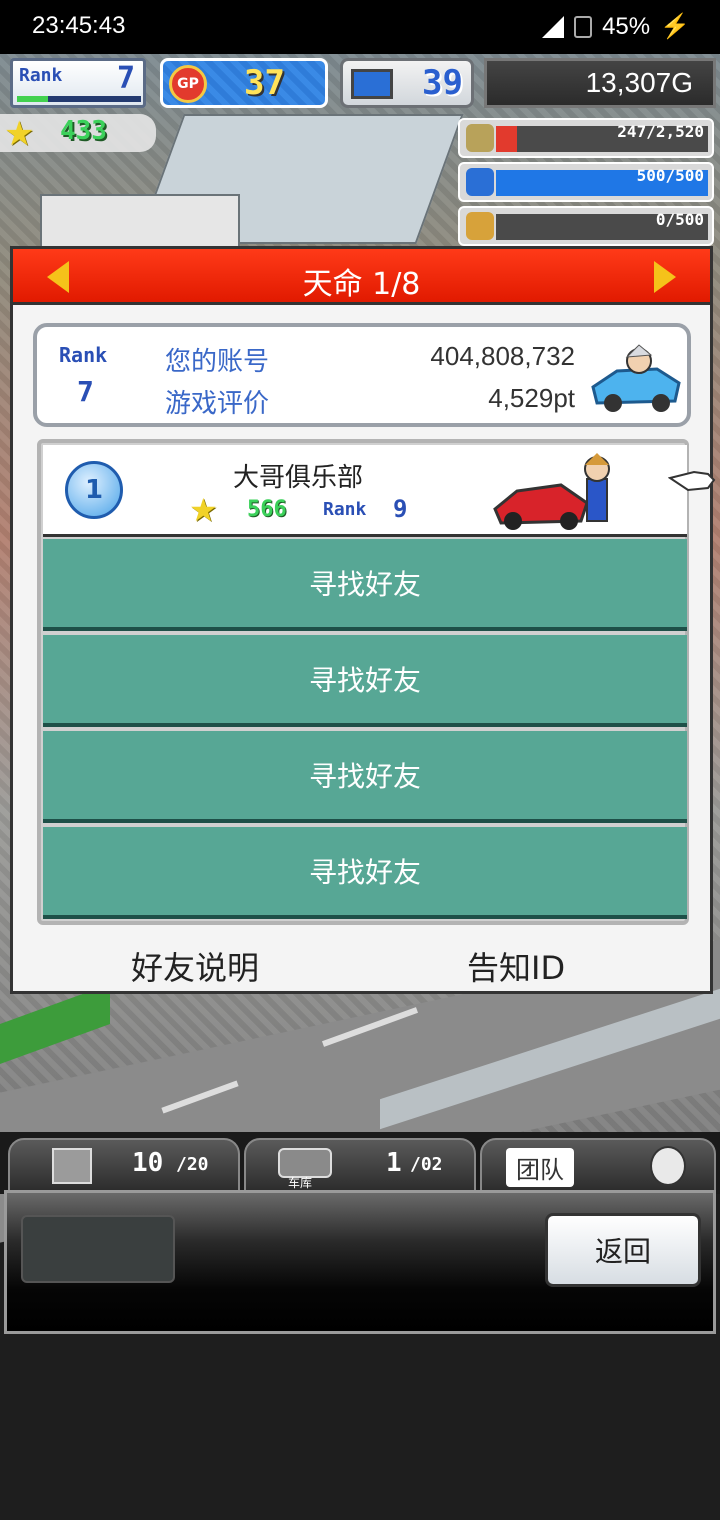 This screenshot has height=1520, width=720. I want to click on money-gauge: 247/2,520, so click(586, 138).